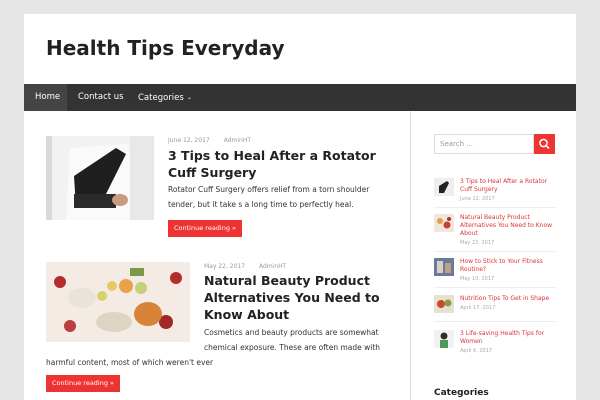 The image size is (600, 400). What do you see at coordinates (510, 266) in the screenshot?
I see `recent-post-title: How to Stick to Your Fitness Routine?` at bounding box center [510, 266].